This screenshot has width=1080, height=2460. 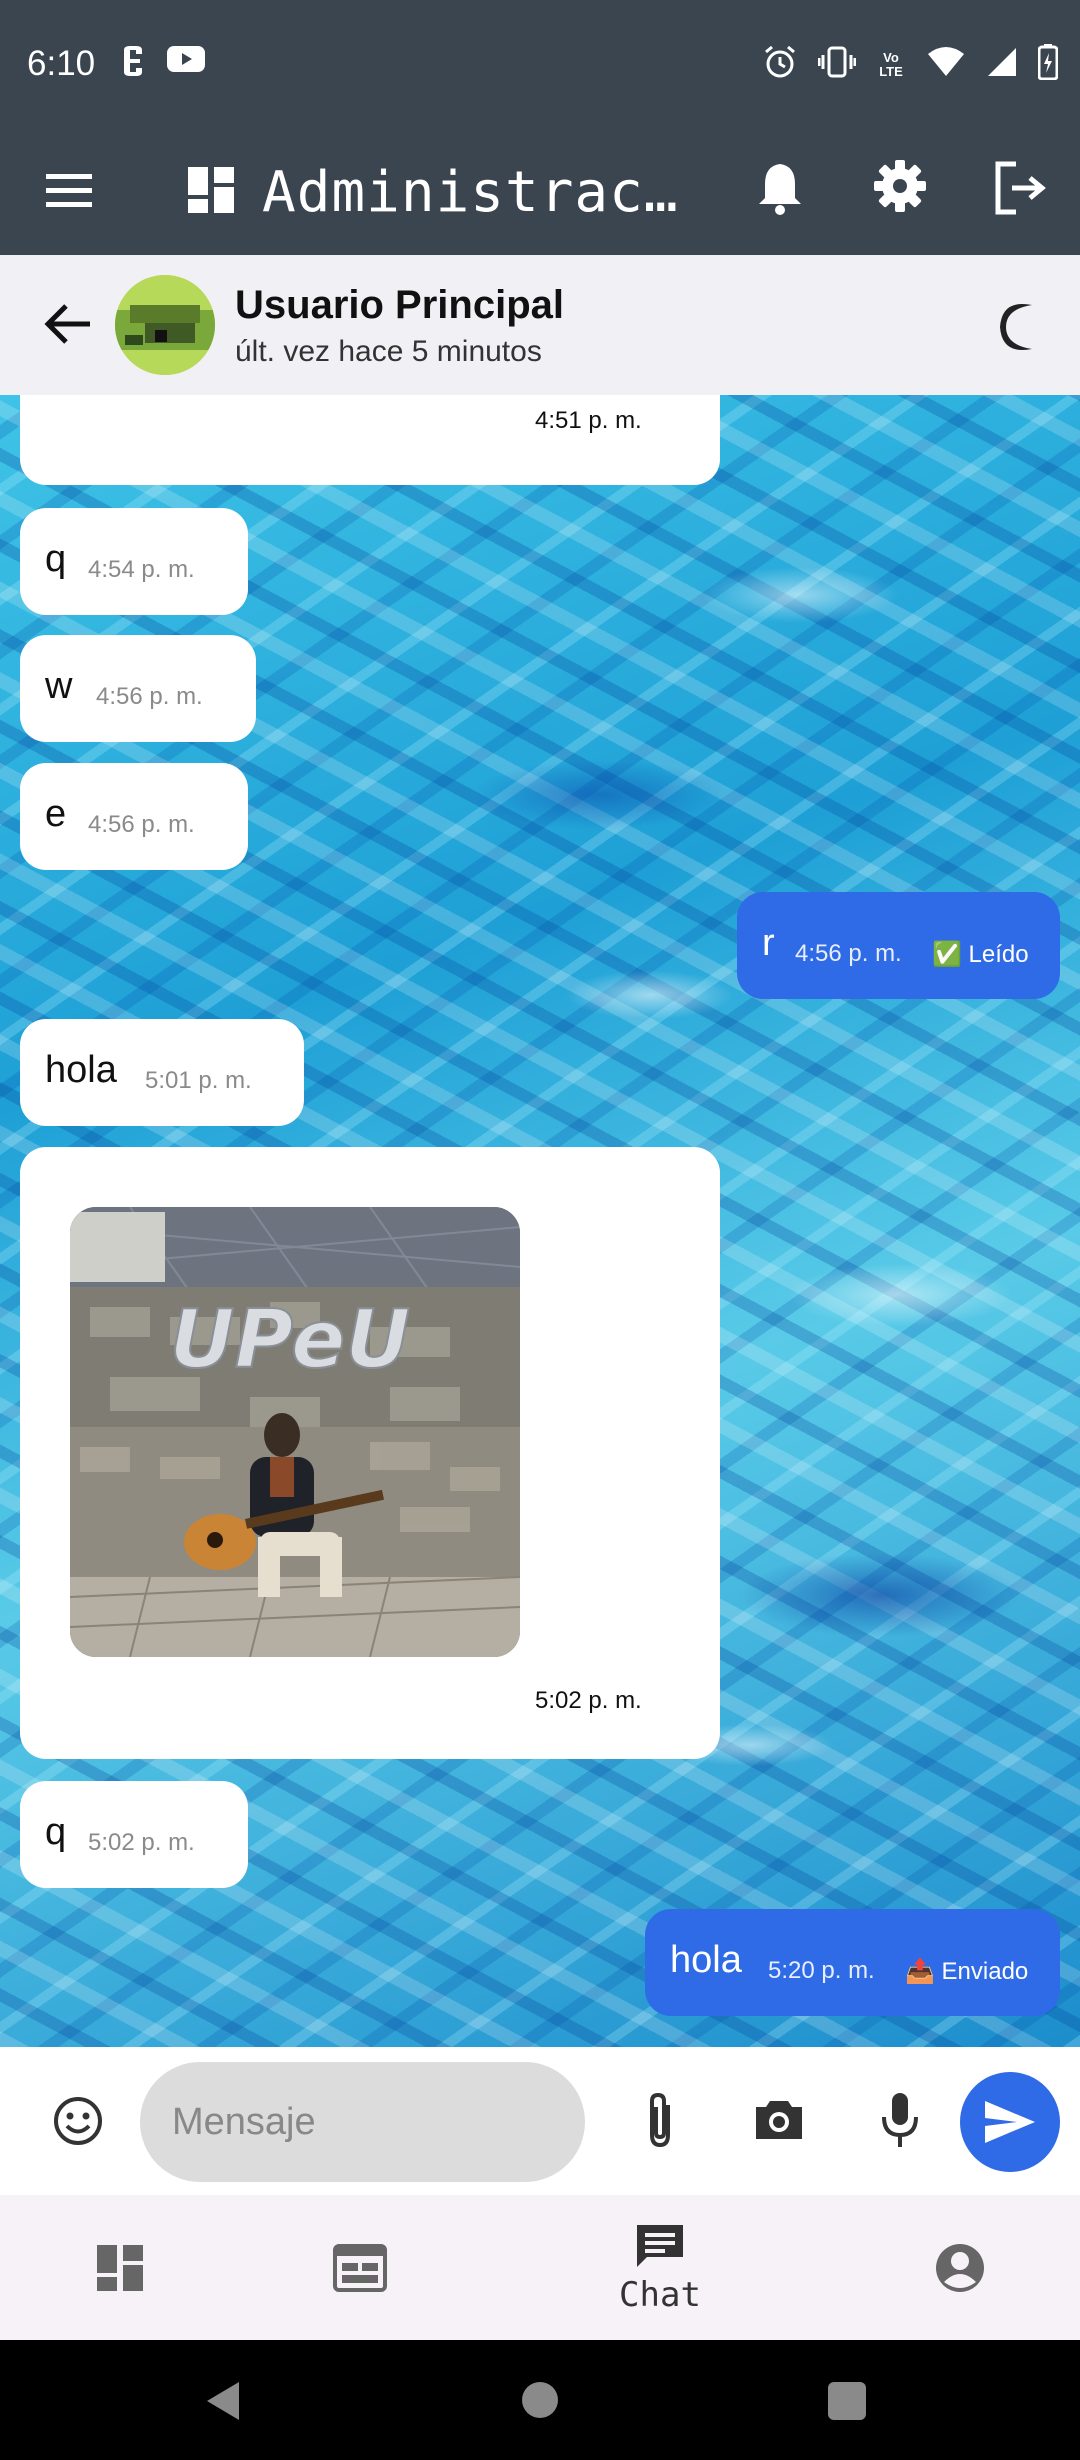 What do you see at coordinates (78, 2123) in the screenshot?
I see `emoji-icon` at bounding box center [78, 2123].